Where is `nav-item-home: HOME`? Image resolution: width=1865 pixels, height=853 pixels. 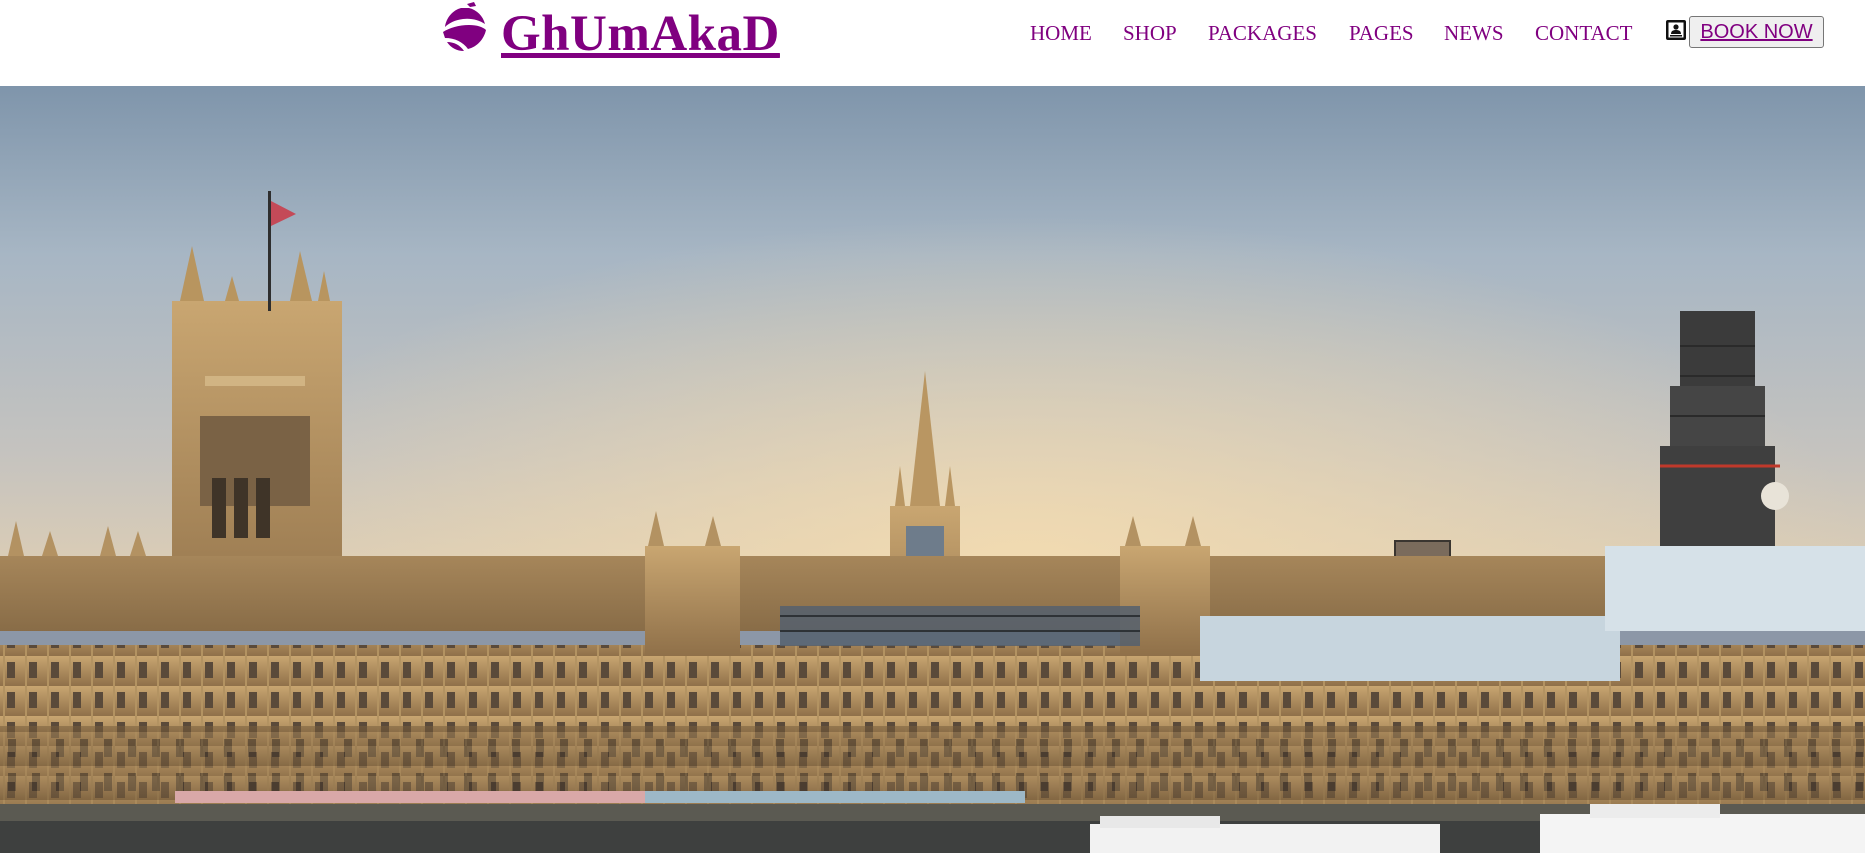
nav-item-home: HOME is located at coordinates (1061, 33).